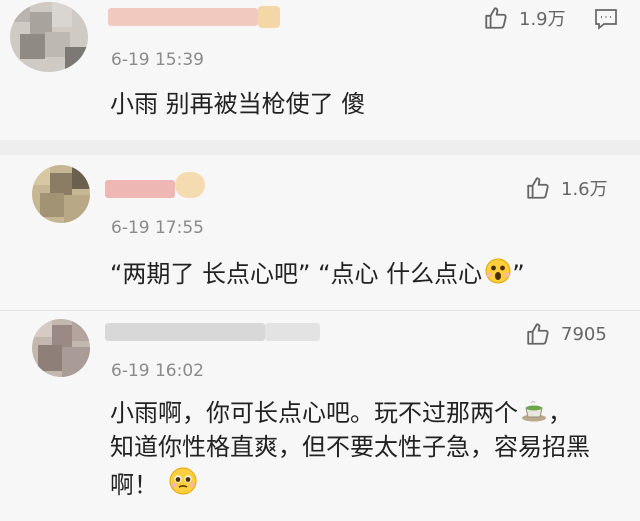 This screenshot has width=640, height=521. Describe the element at coordinates (518, 274) in the screenshot. I see `comment-text-part: ”` at that location.